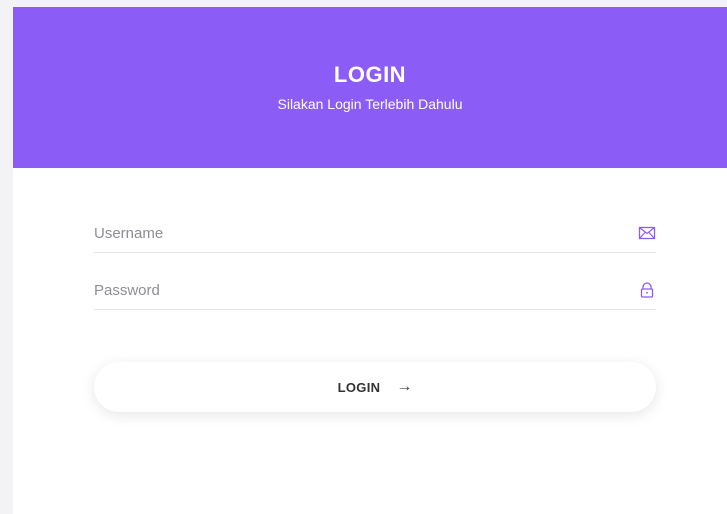 Image resolution: width=727 pixels, height=514 pixels. What do you see at coordinates (370, 104) in the screenshot?
I see `header-subtitle: Silakan Login Terlebih Dahulu` at bounding box center [370, 104].